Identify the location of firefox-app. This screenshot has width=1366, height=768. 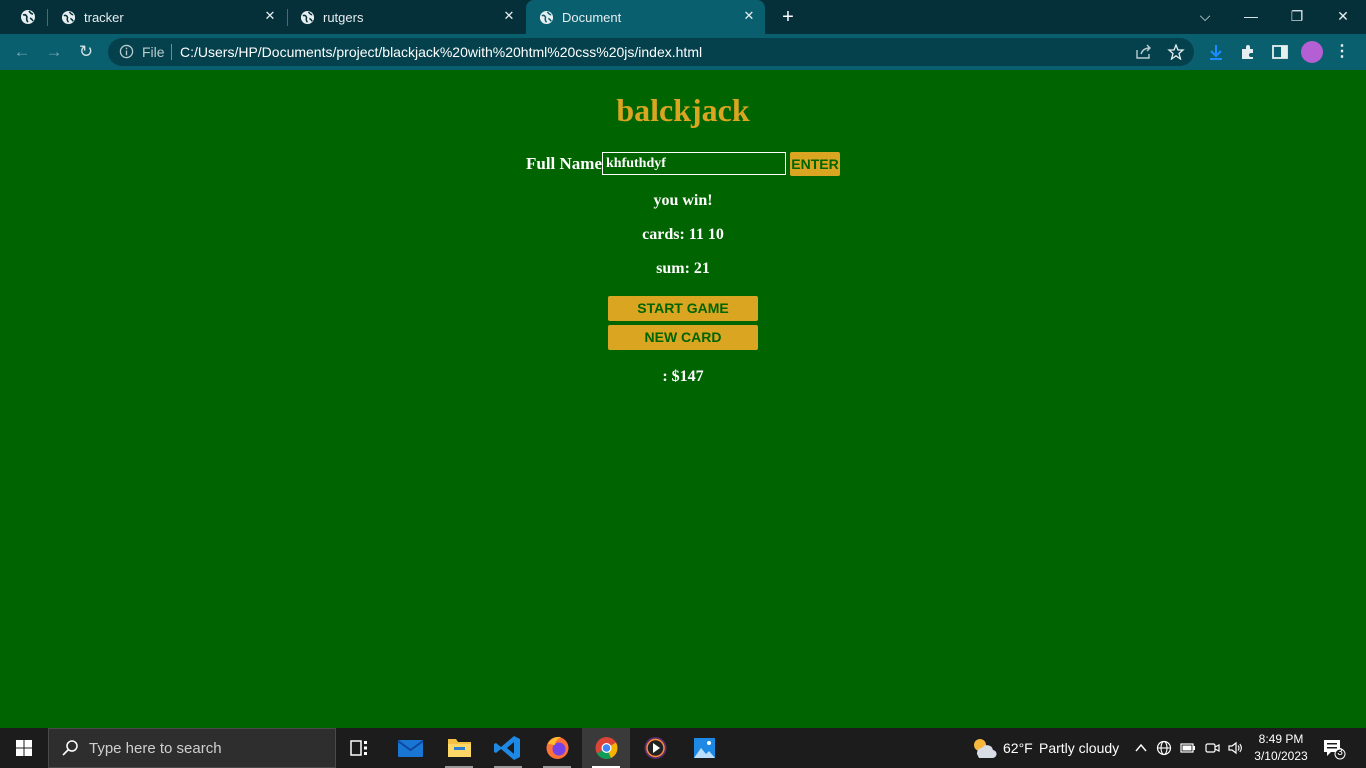
(557, 748).